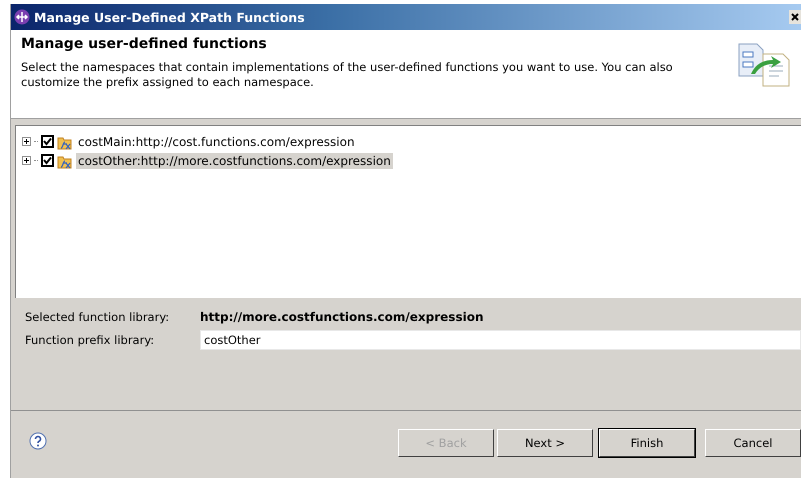 The width and height of the screenshot is (801, 478). Describe the element at coordinates (90, 340) in the screenshot. I see `field-label: Function prefix library:` at that location.